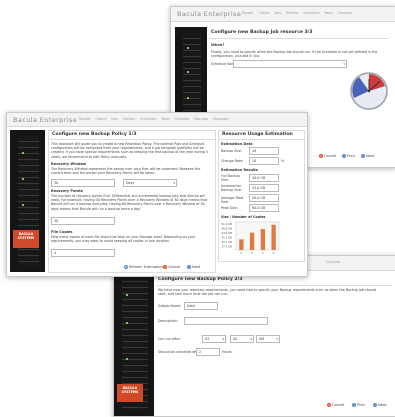 Image resolution: width=395 pixels, height=417 pixels. I want to click on estimation-results-heading: Estimation Results, so click(239, 170).